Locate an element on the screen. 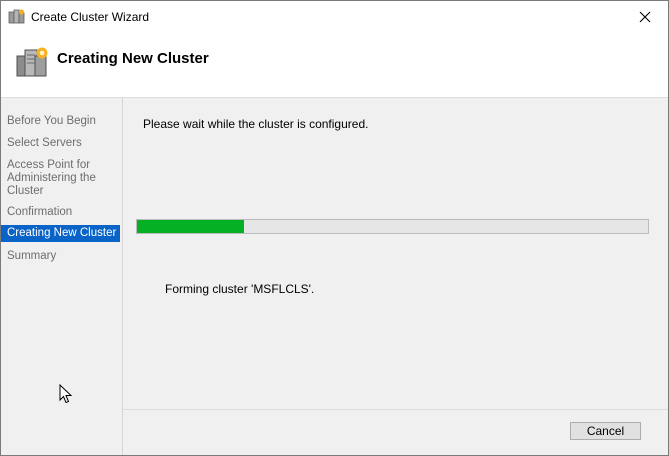 This screenshot has width=669, height=456. page-title: Creating New Cluster is located at coordinates (133, 58).